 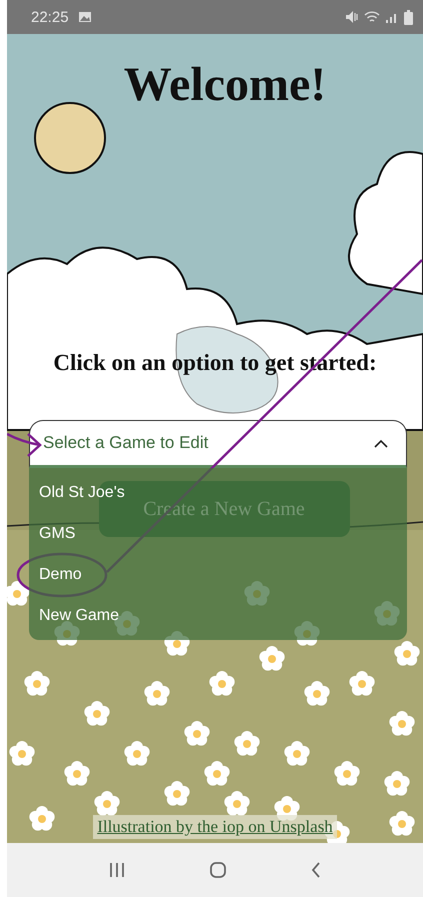 I want to click on game-option: Old St Joe's, so click(x=82, y=492).